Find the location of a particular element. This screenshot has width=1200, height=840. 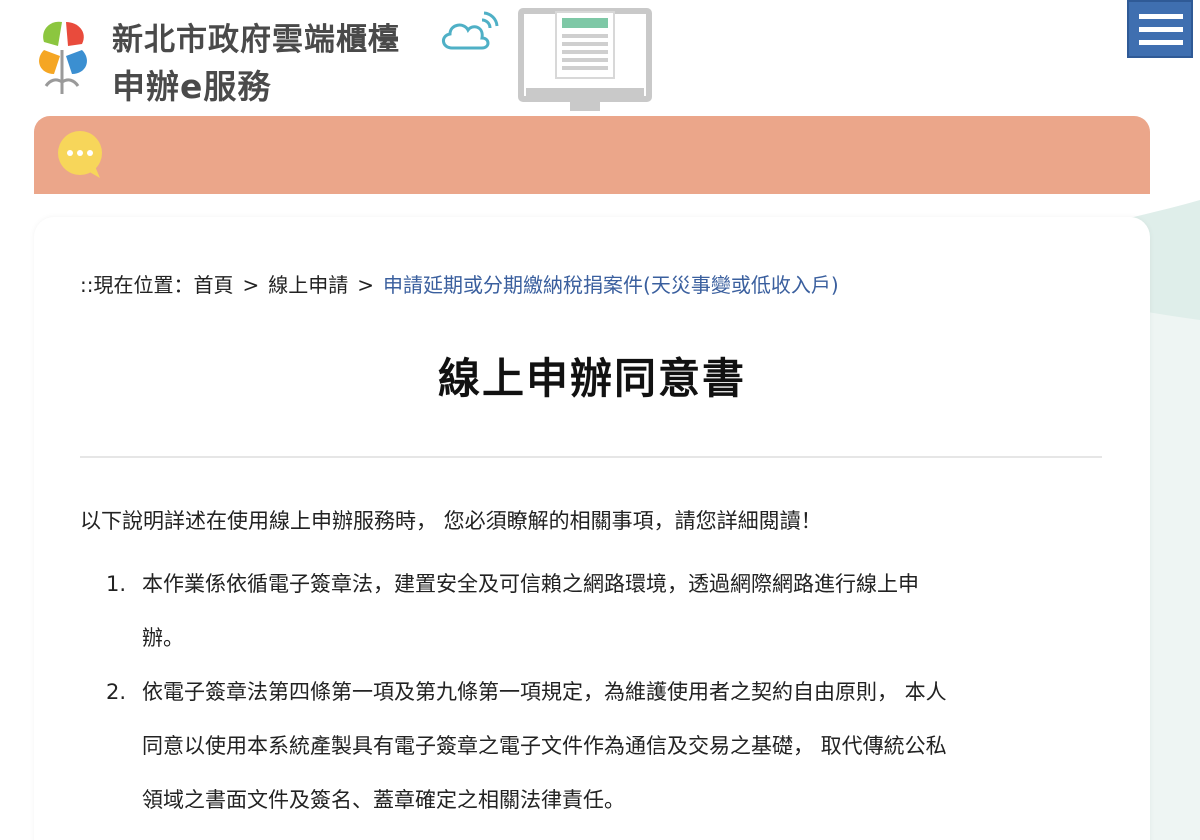

title-divider is located at coordinates (591, 457).